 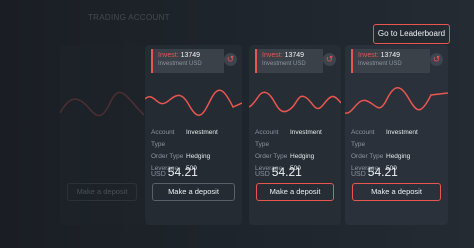 What do you see at coordinates (411, 34) in the screenshot?
I see `leaderboard-button: Go to Leaderboard` at bounding box center [411, 34].